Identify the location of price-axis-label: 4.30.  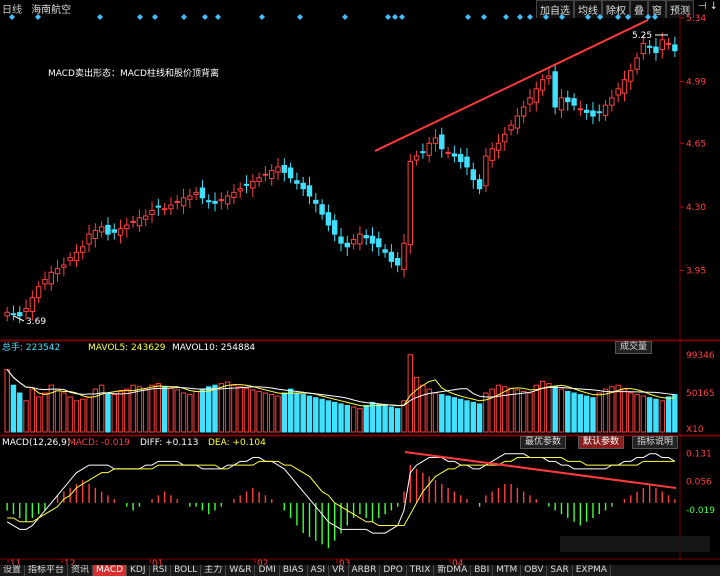
(696, 208).